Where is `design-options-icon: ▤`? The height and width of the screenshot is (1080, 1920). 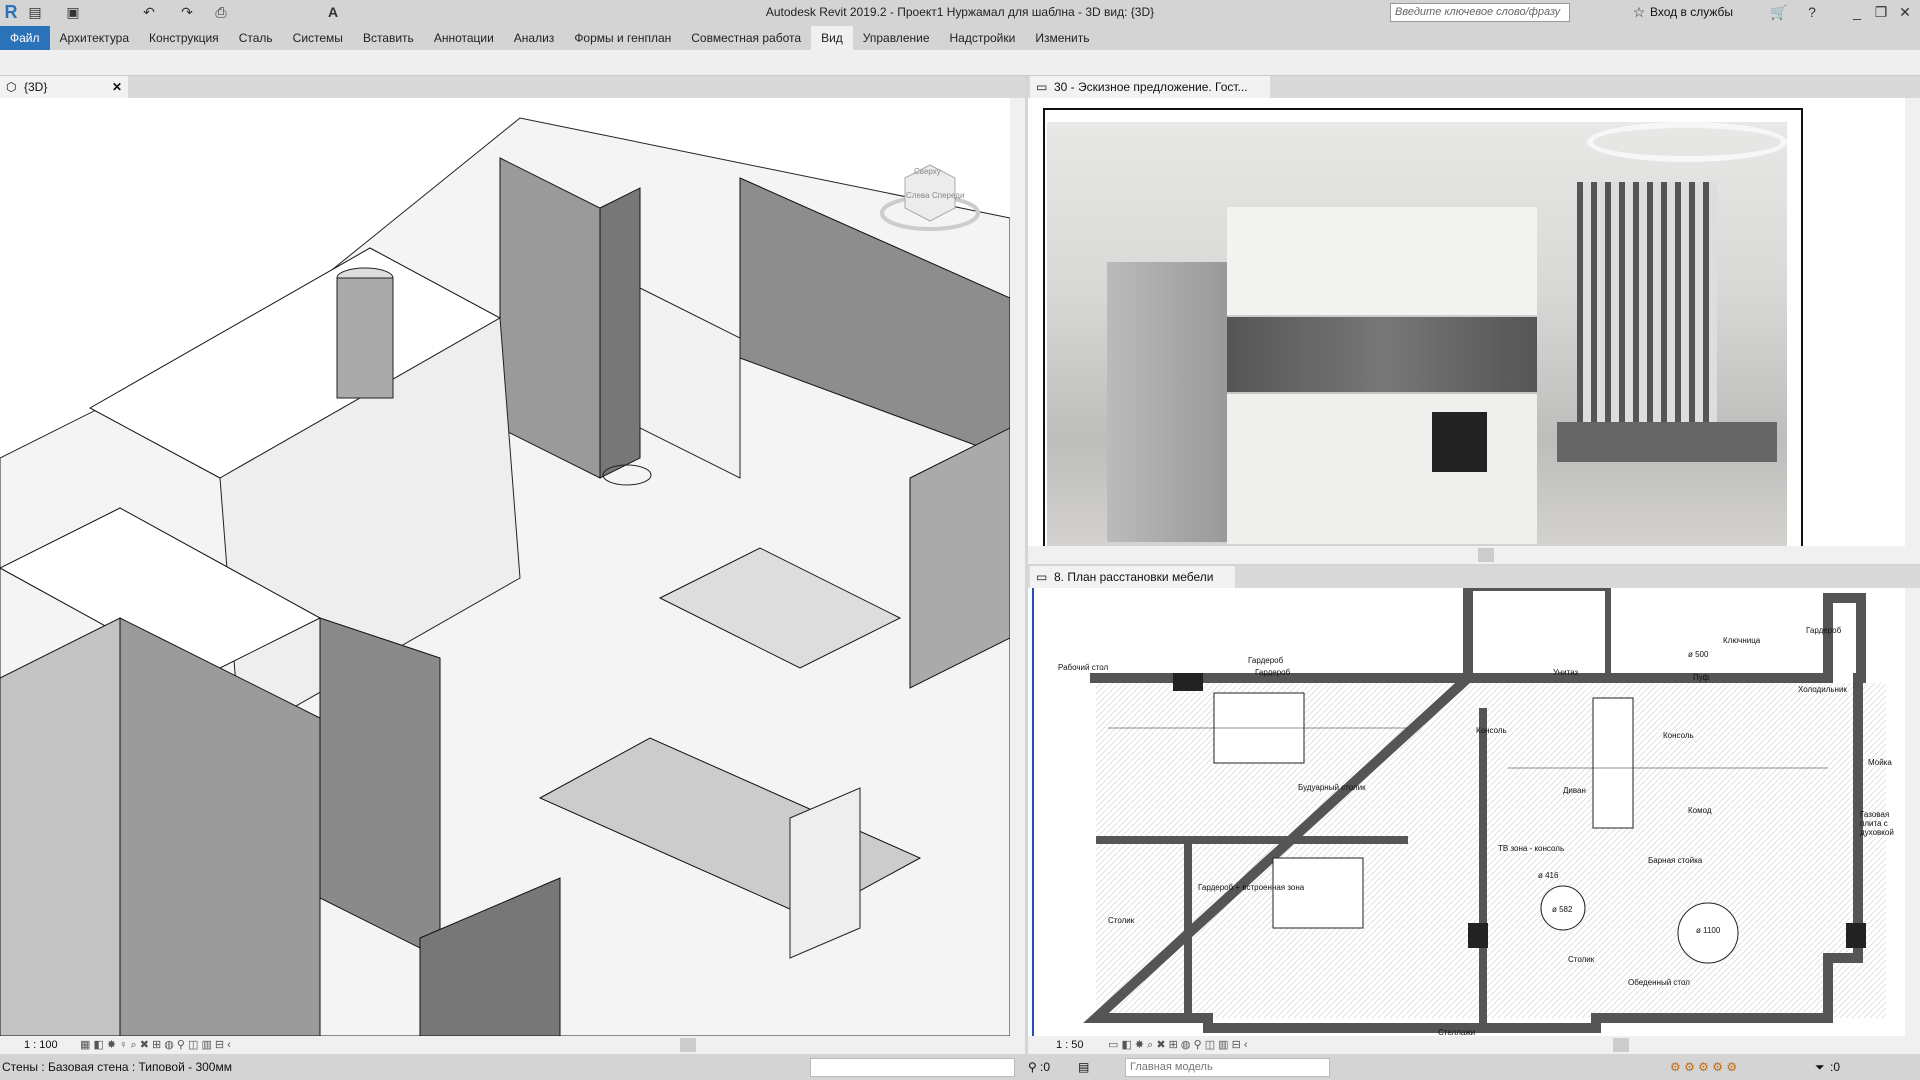
design-options-icon: ▤ is located at coordinates (1083, 1067).